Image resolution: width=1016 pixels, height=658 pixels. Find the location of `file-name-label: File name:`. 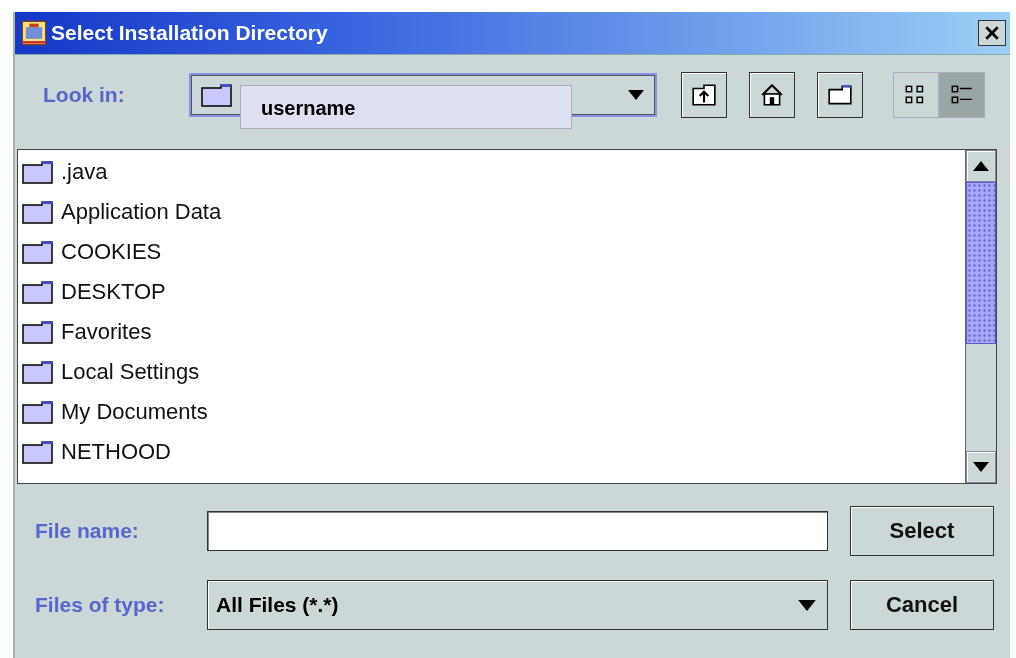

file-name-label: File name: is located at coordinates (87, 531).